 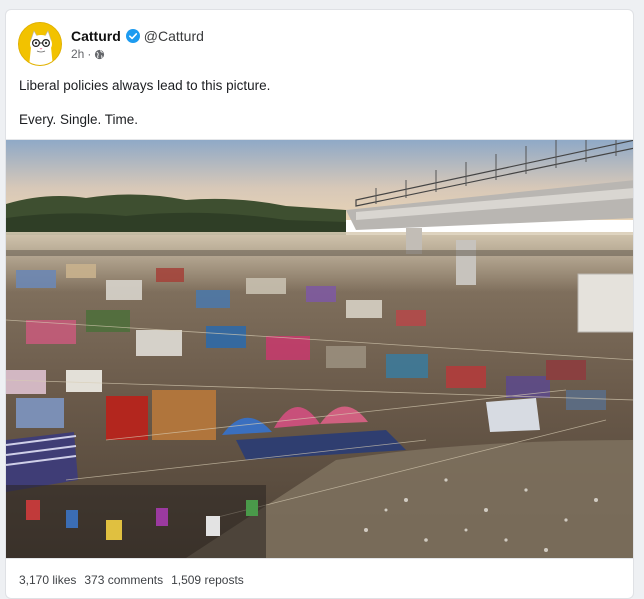 I want to click on author-name-row: Catturd @Catturd, so click(x=137, y=36).